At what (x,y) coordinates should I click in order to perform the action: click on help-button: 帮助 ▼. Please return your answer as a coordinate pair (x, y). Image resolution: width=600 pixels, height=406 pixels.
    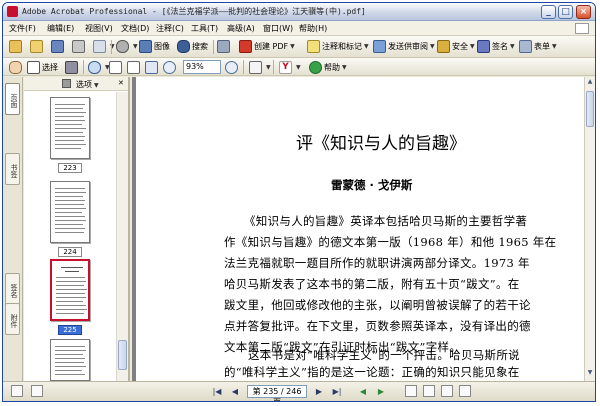
    Looking at the image, I should click on (328, 67).